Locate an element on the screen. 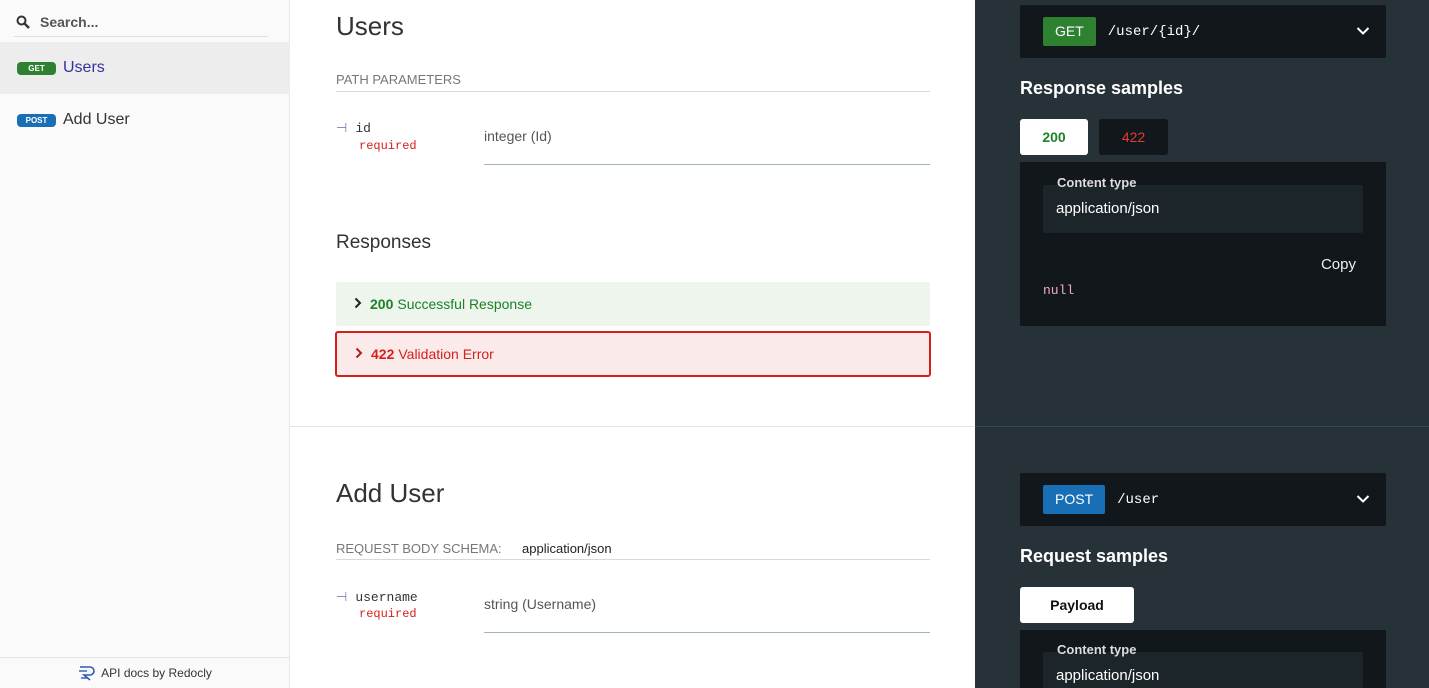 Image resolution: width=1429 pixels, height=688 pixels. get-badge: GET is located at coordinates (36, 68).